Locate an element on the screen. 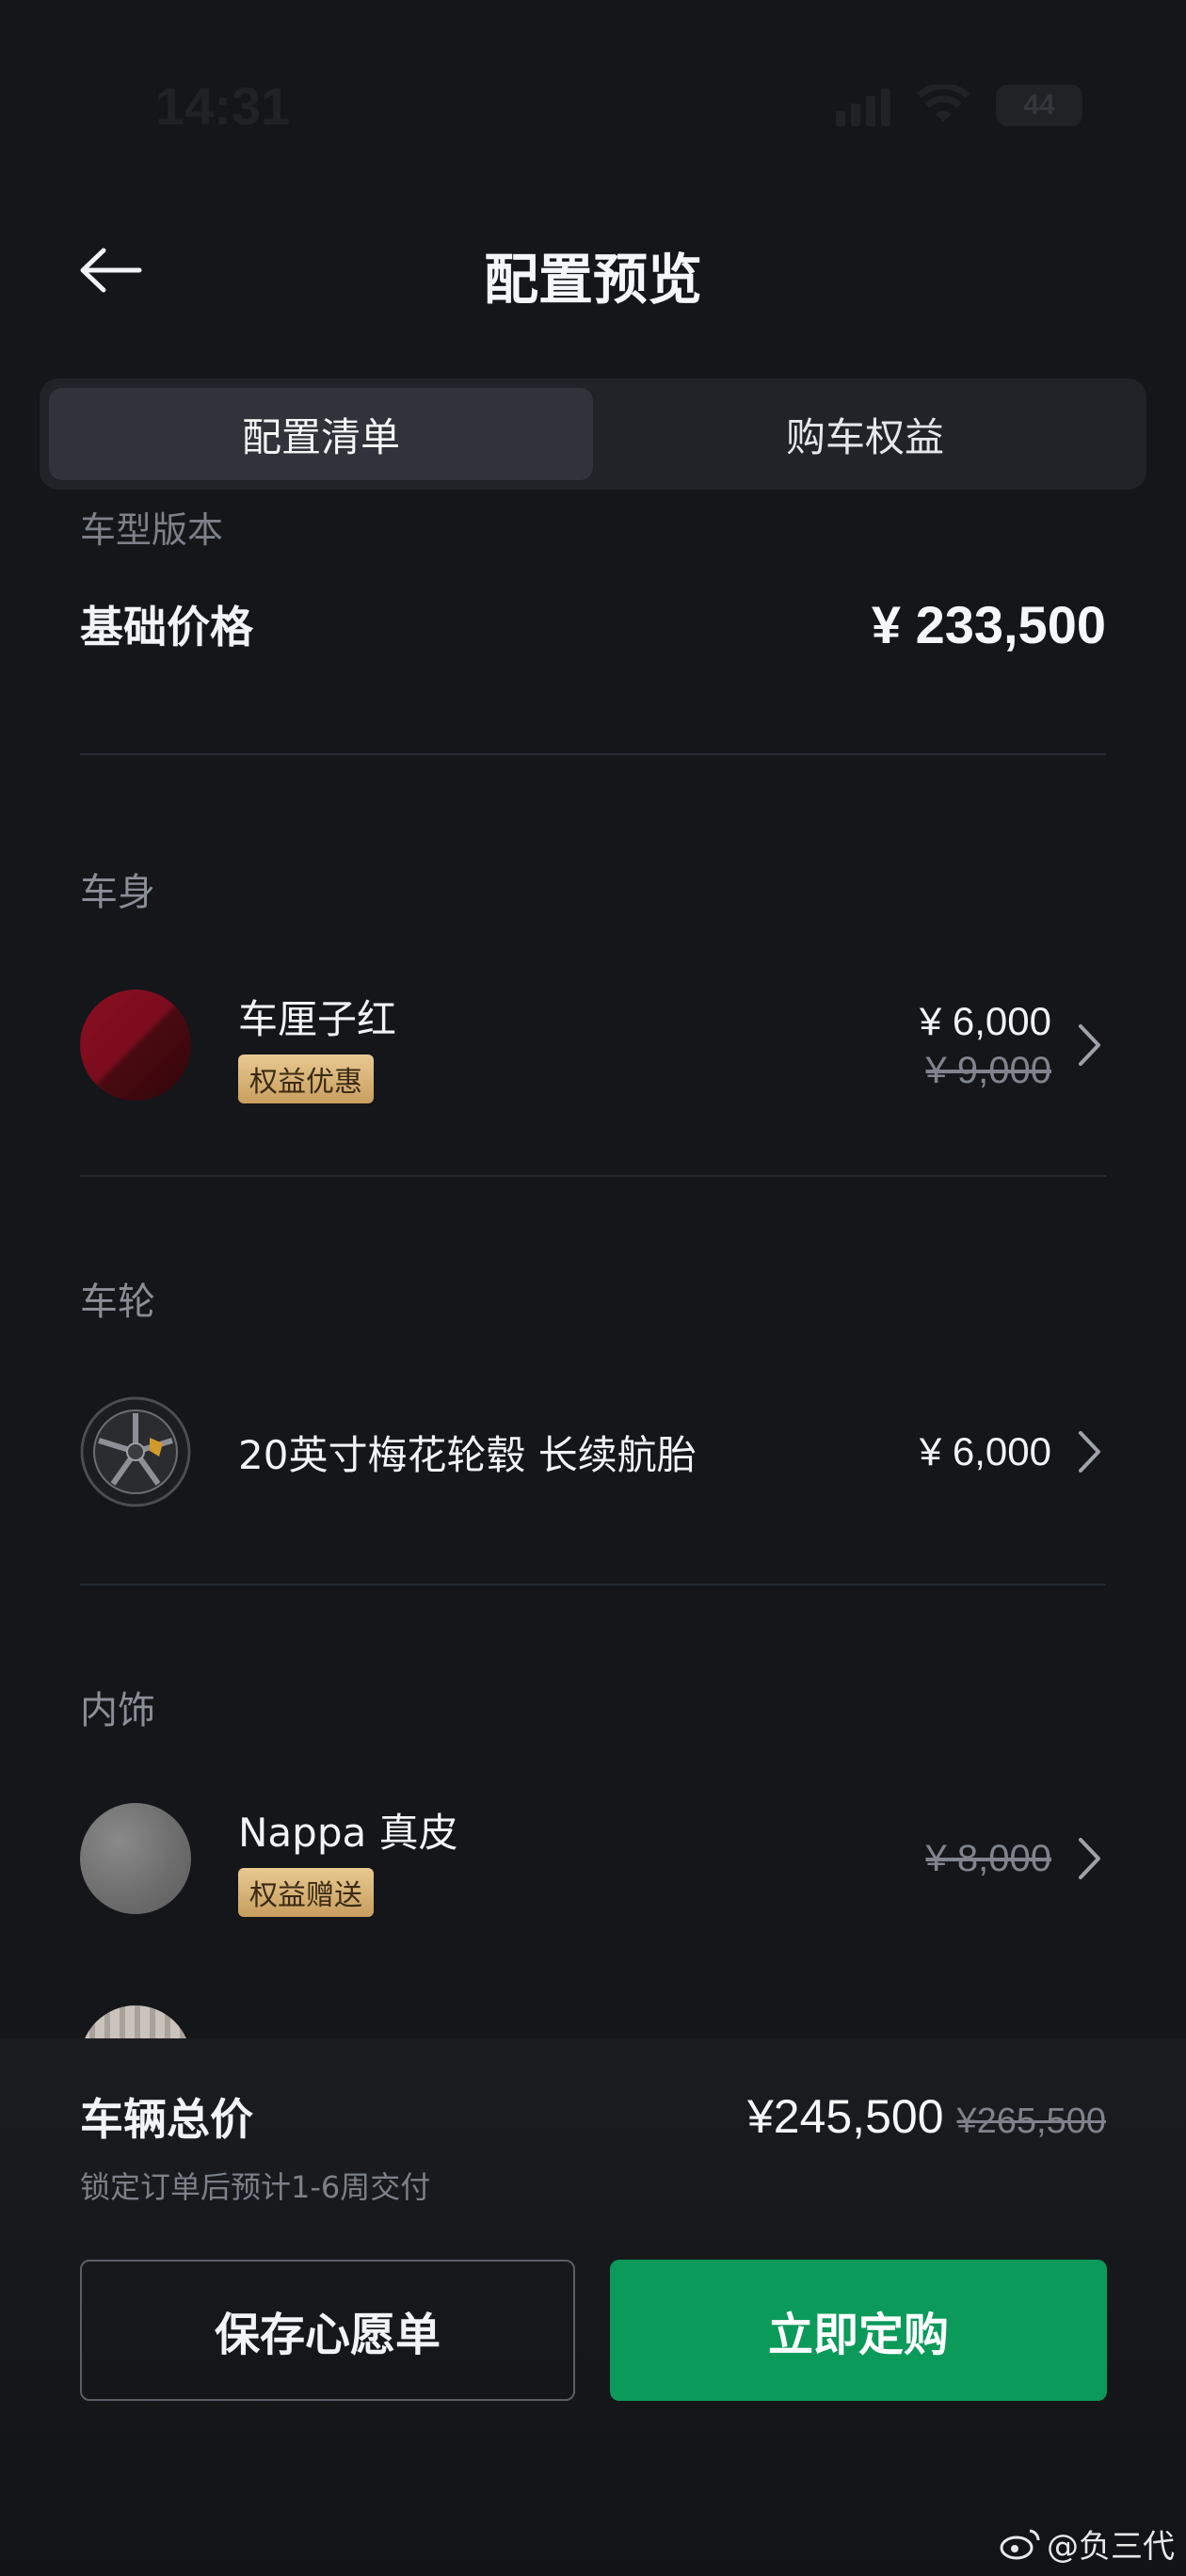  partial-swatch is located at coordinates (135, 2021).